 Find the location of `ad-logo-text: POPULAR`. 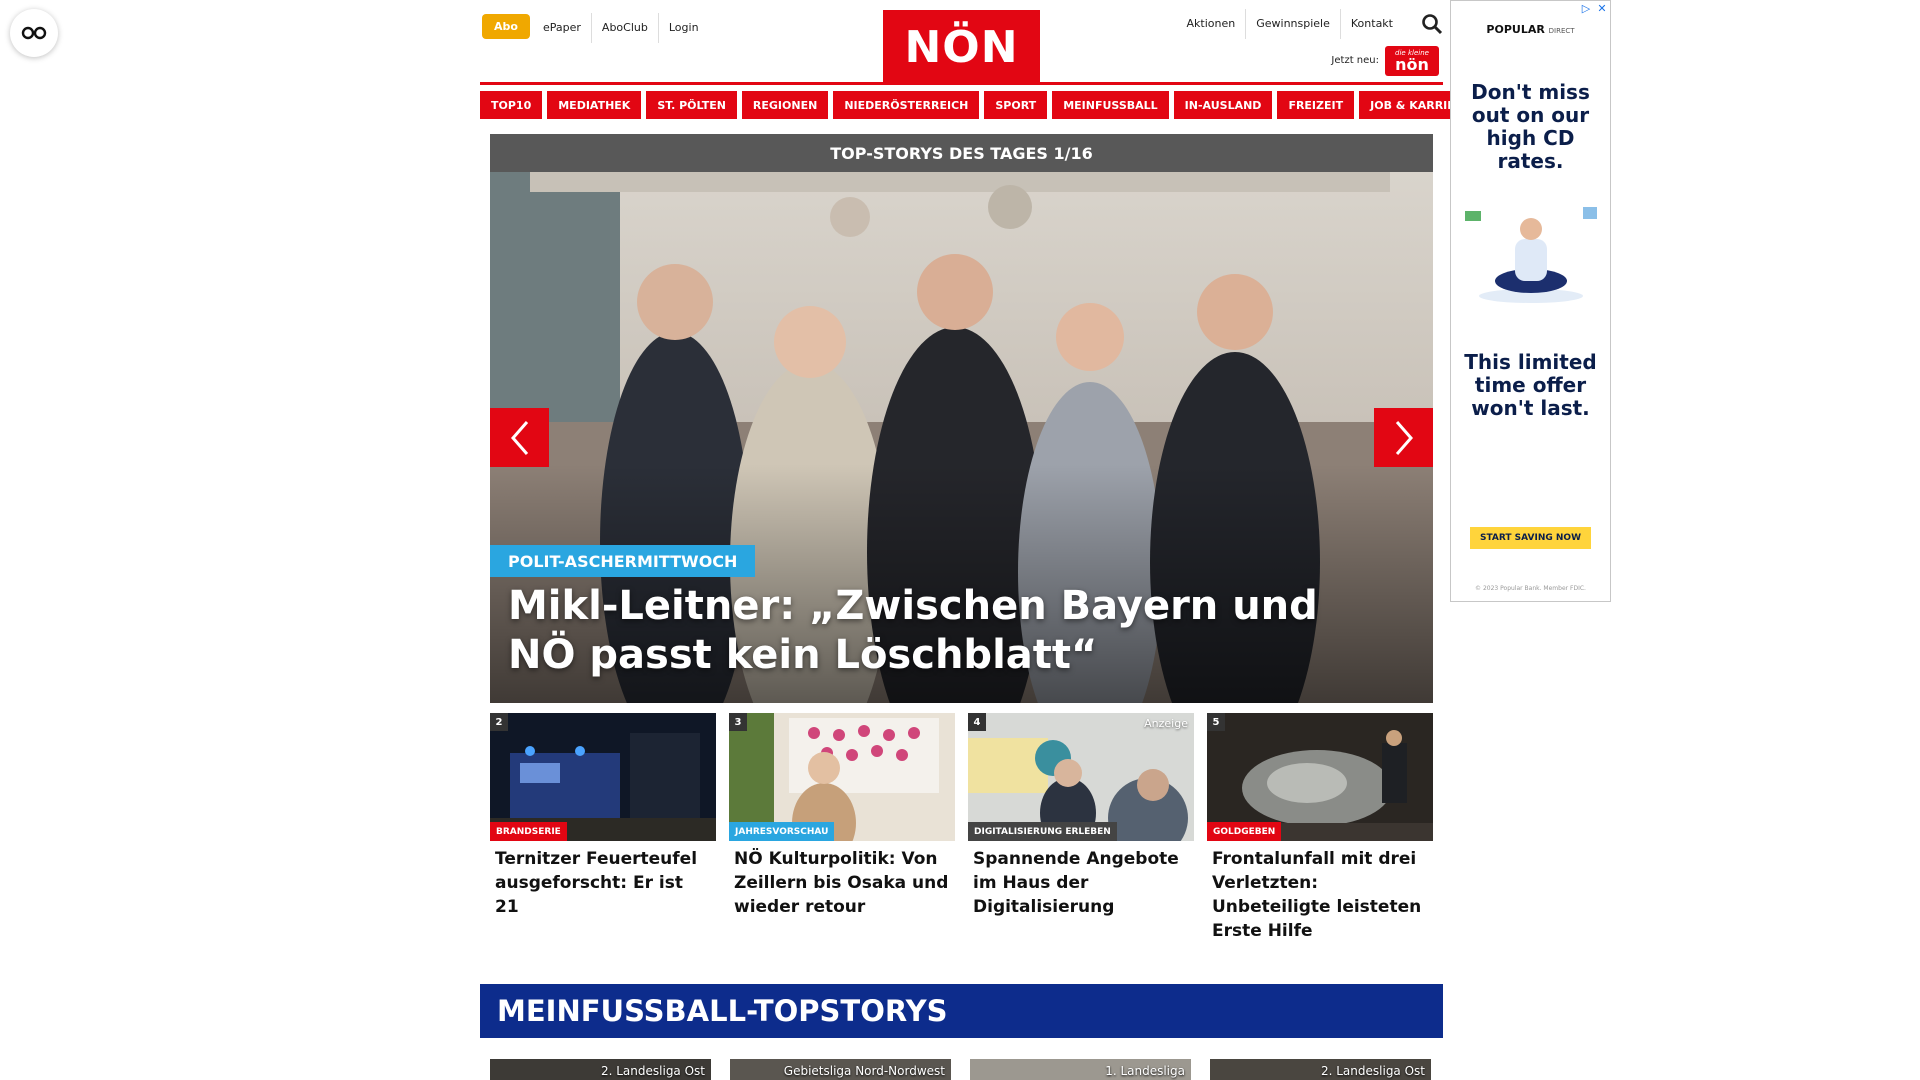

ad-logo-text: POPULAR is located at coordinates (1515, 29).